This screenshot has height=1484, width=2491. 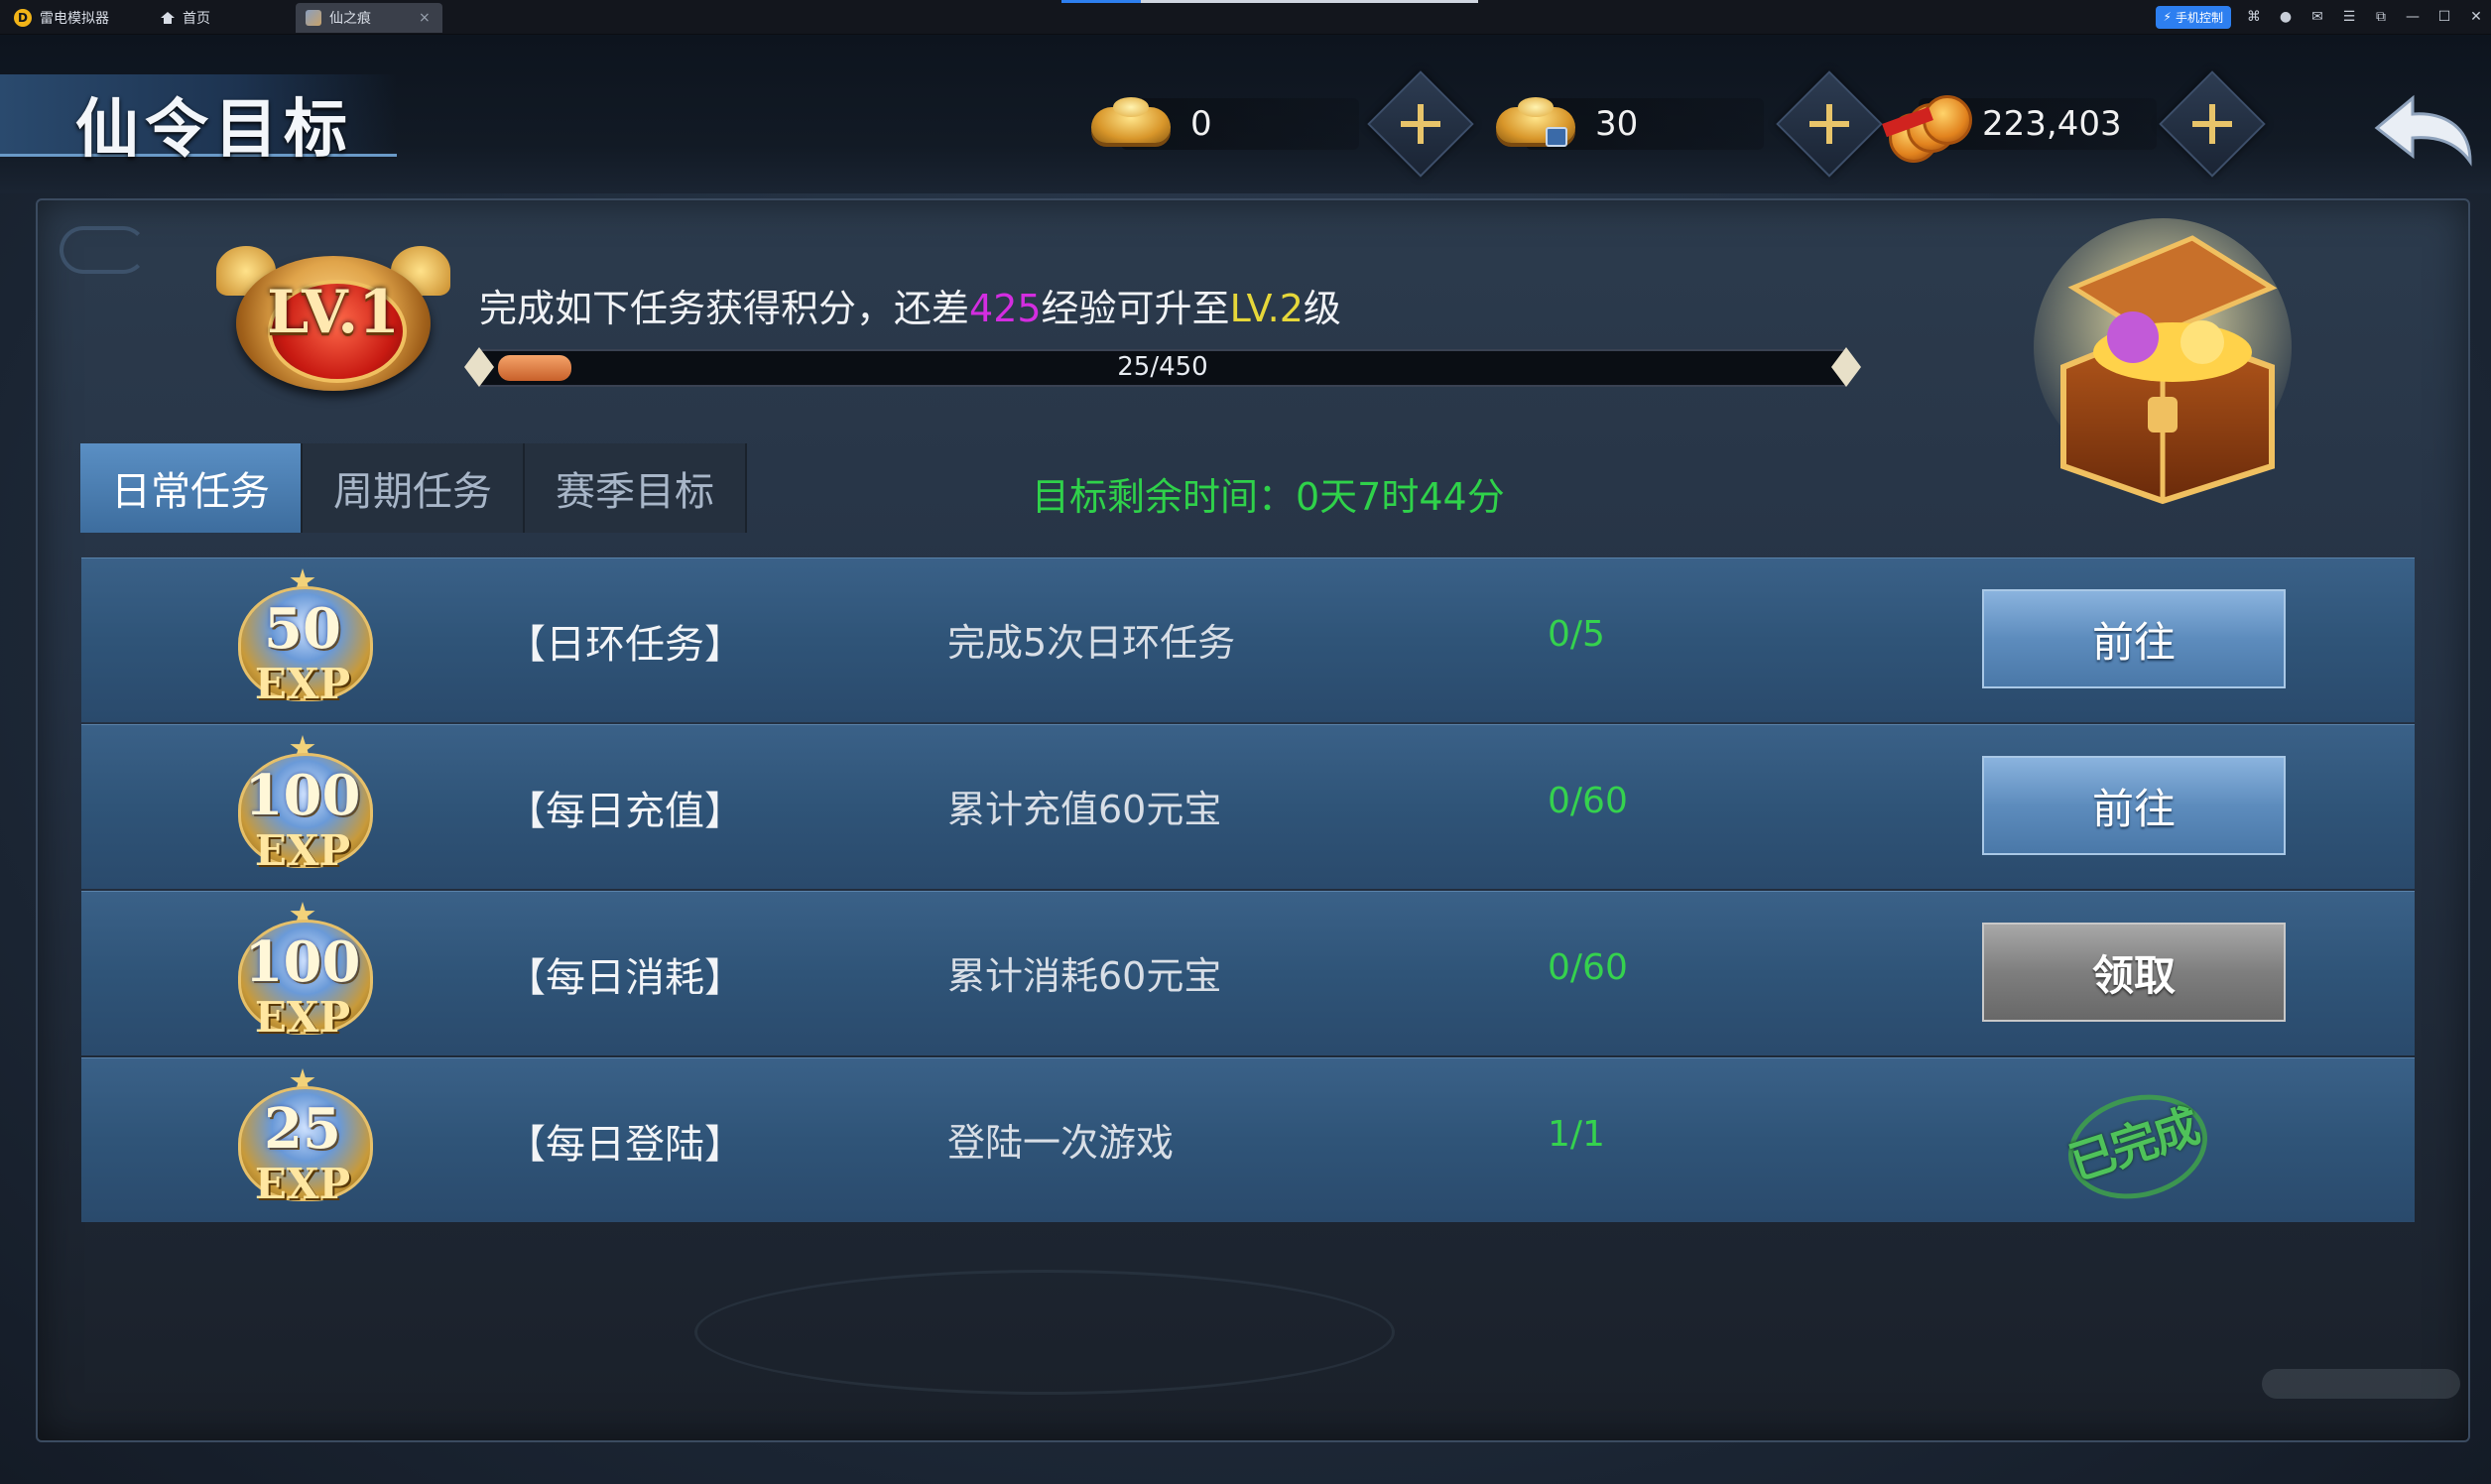 I want to click on emulator-app-tab: D 雷电模拟器, so click(x=61, y=18).